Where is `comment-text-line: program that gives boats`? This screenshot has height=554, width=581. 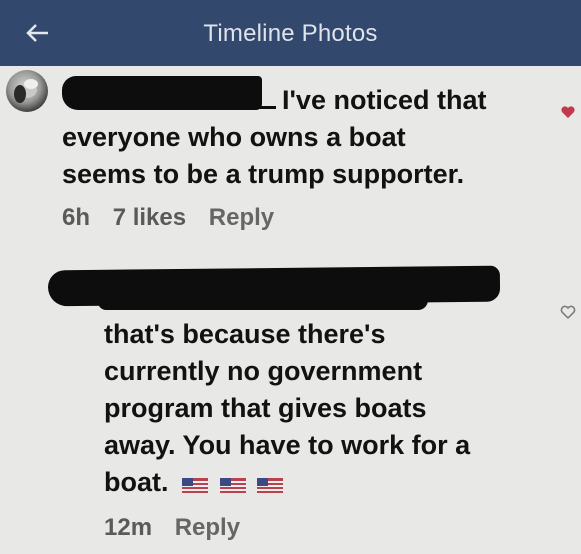
comment-text-line: program that gives boats is located at coordinates (265, 408).